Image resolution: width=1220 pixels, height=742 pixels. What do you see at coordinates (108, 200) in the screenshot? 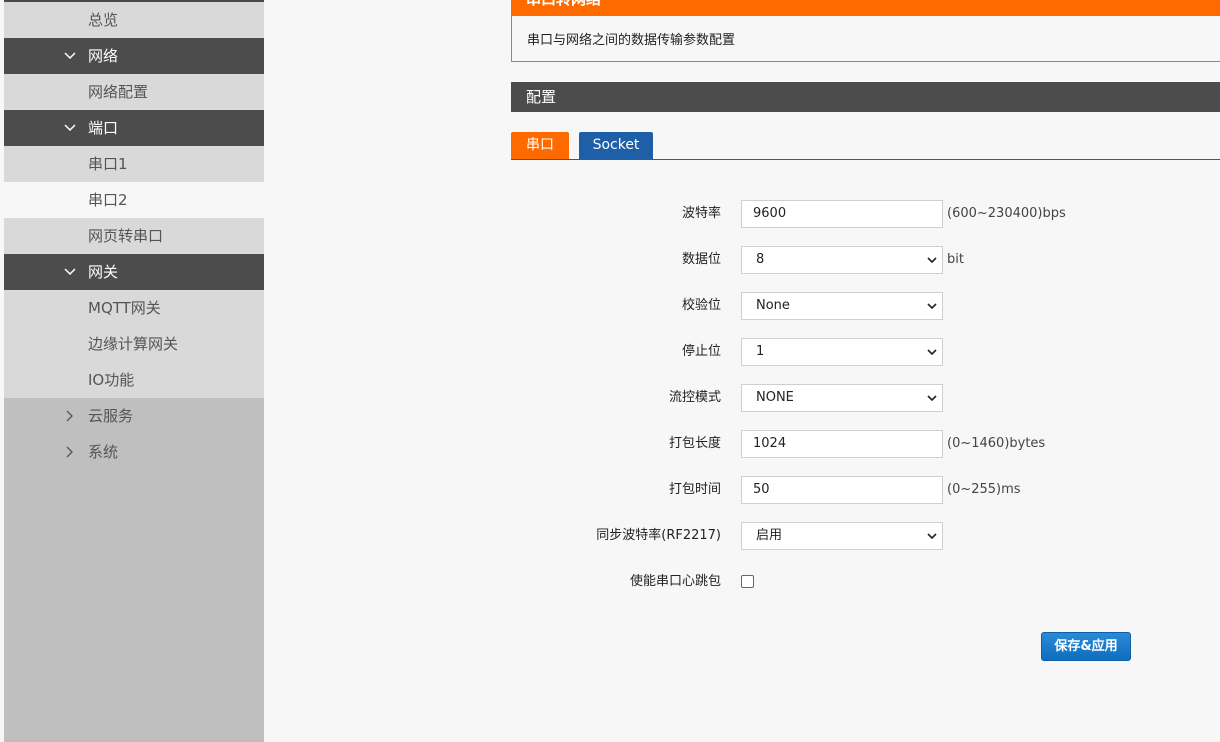
I see `sidebar-item-label: 串口2` at bounding box center [108, 200].